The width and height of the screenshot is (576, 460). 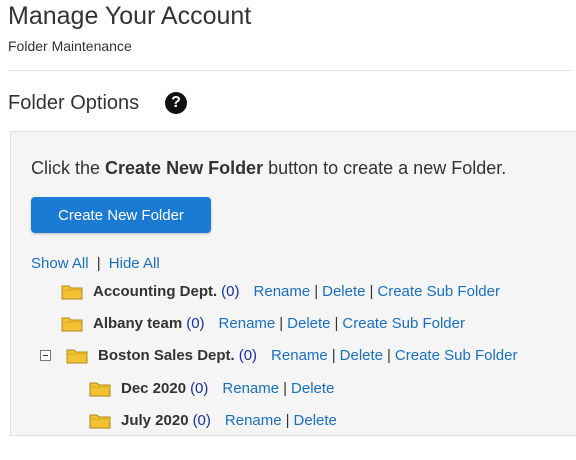 What do you see at coordinates (74, 103) in the screenshot?
I see `section-title: Folder Options` at bounding box center [74, 103].